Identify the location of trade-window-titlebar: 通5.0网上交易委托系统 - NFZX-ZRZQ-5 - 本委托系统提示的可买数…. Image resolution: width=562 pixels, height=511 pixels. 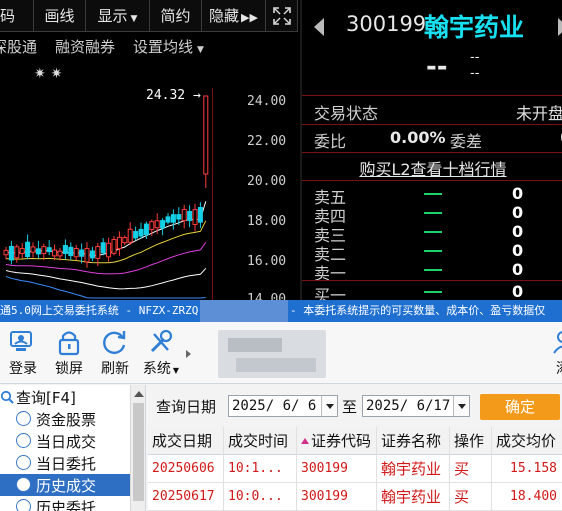
(281, 311).